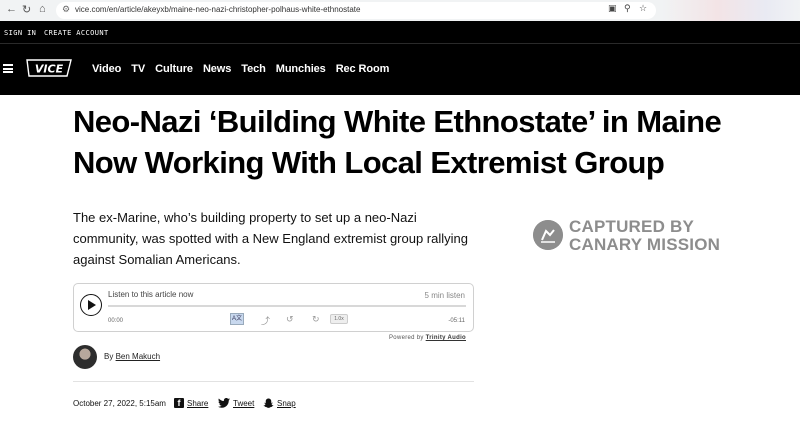 The height and width of the screenshot is (423, 800). I want to click on headline-line-2: Now Working With Local Extremist Group, so click(369, 162).